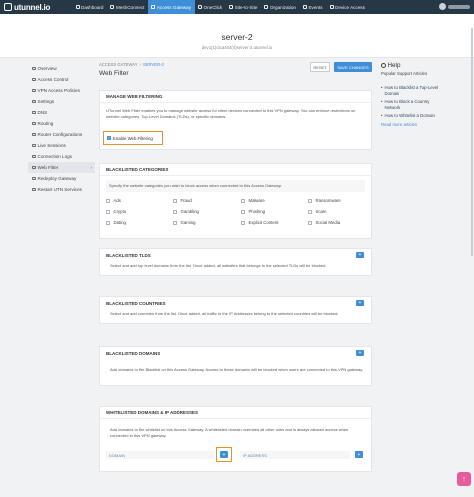  Describe the element at coordinates (61, 112) in the screenshot. I see `sidebar-item-dns: DNS` at that location.